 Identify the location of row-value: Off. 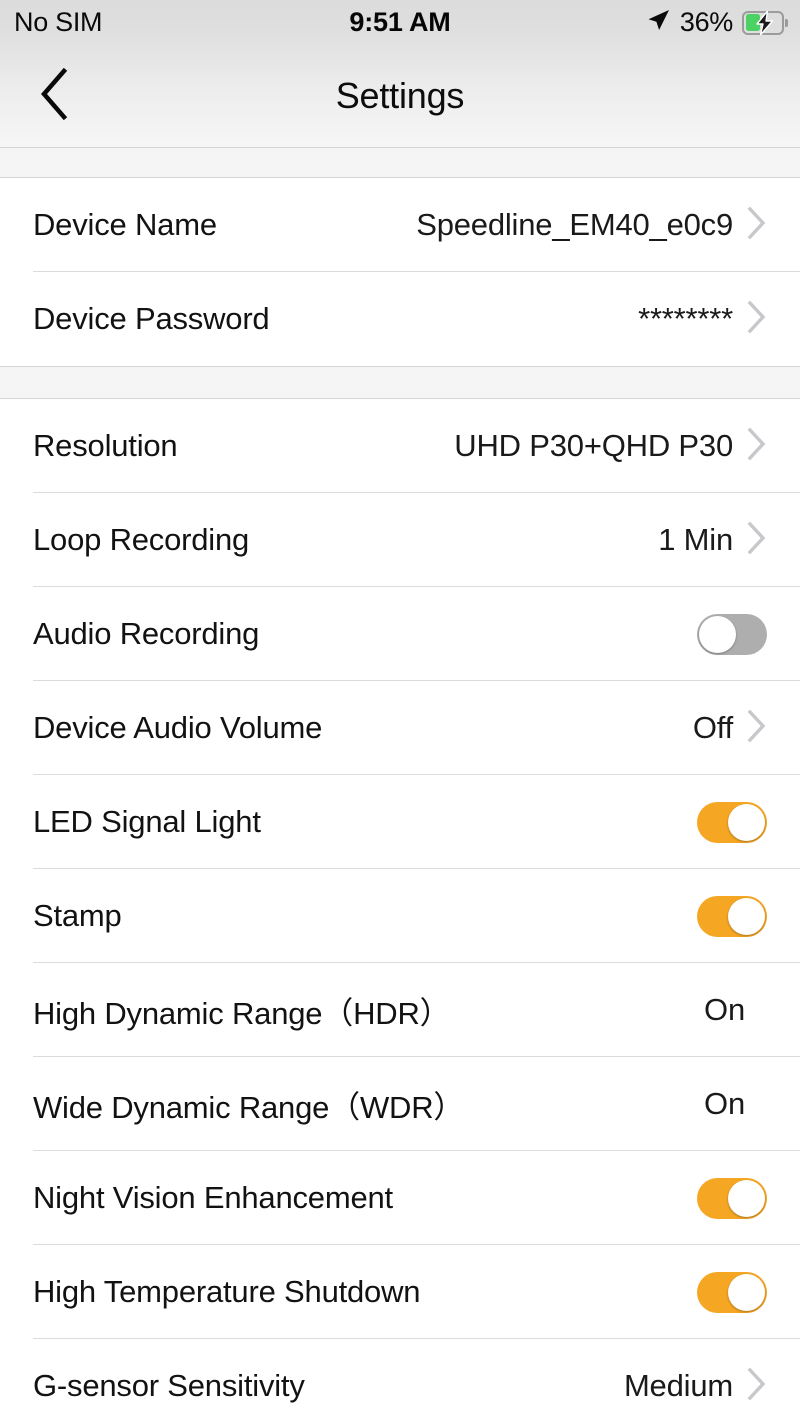
(712, 727).